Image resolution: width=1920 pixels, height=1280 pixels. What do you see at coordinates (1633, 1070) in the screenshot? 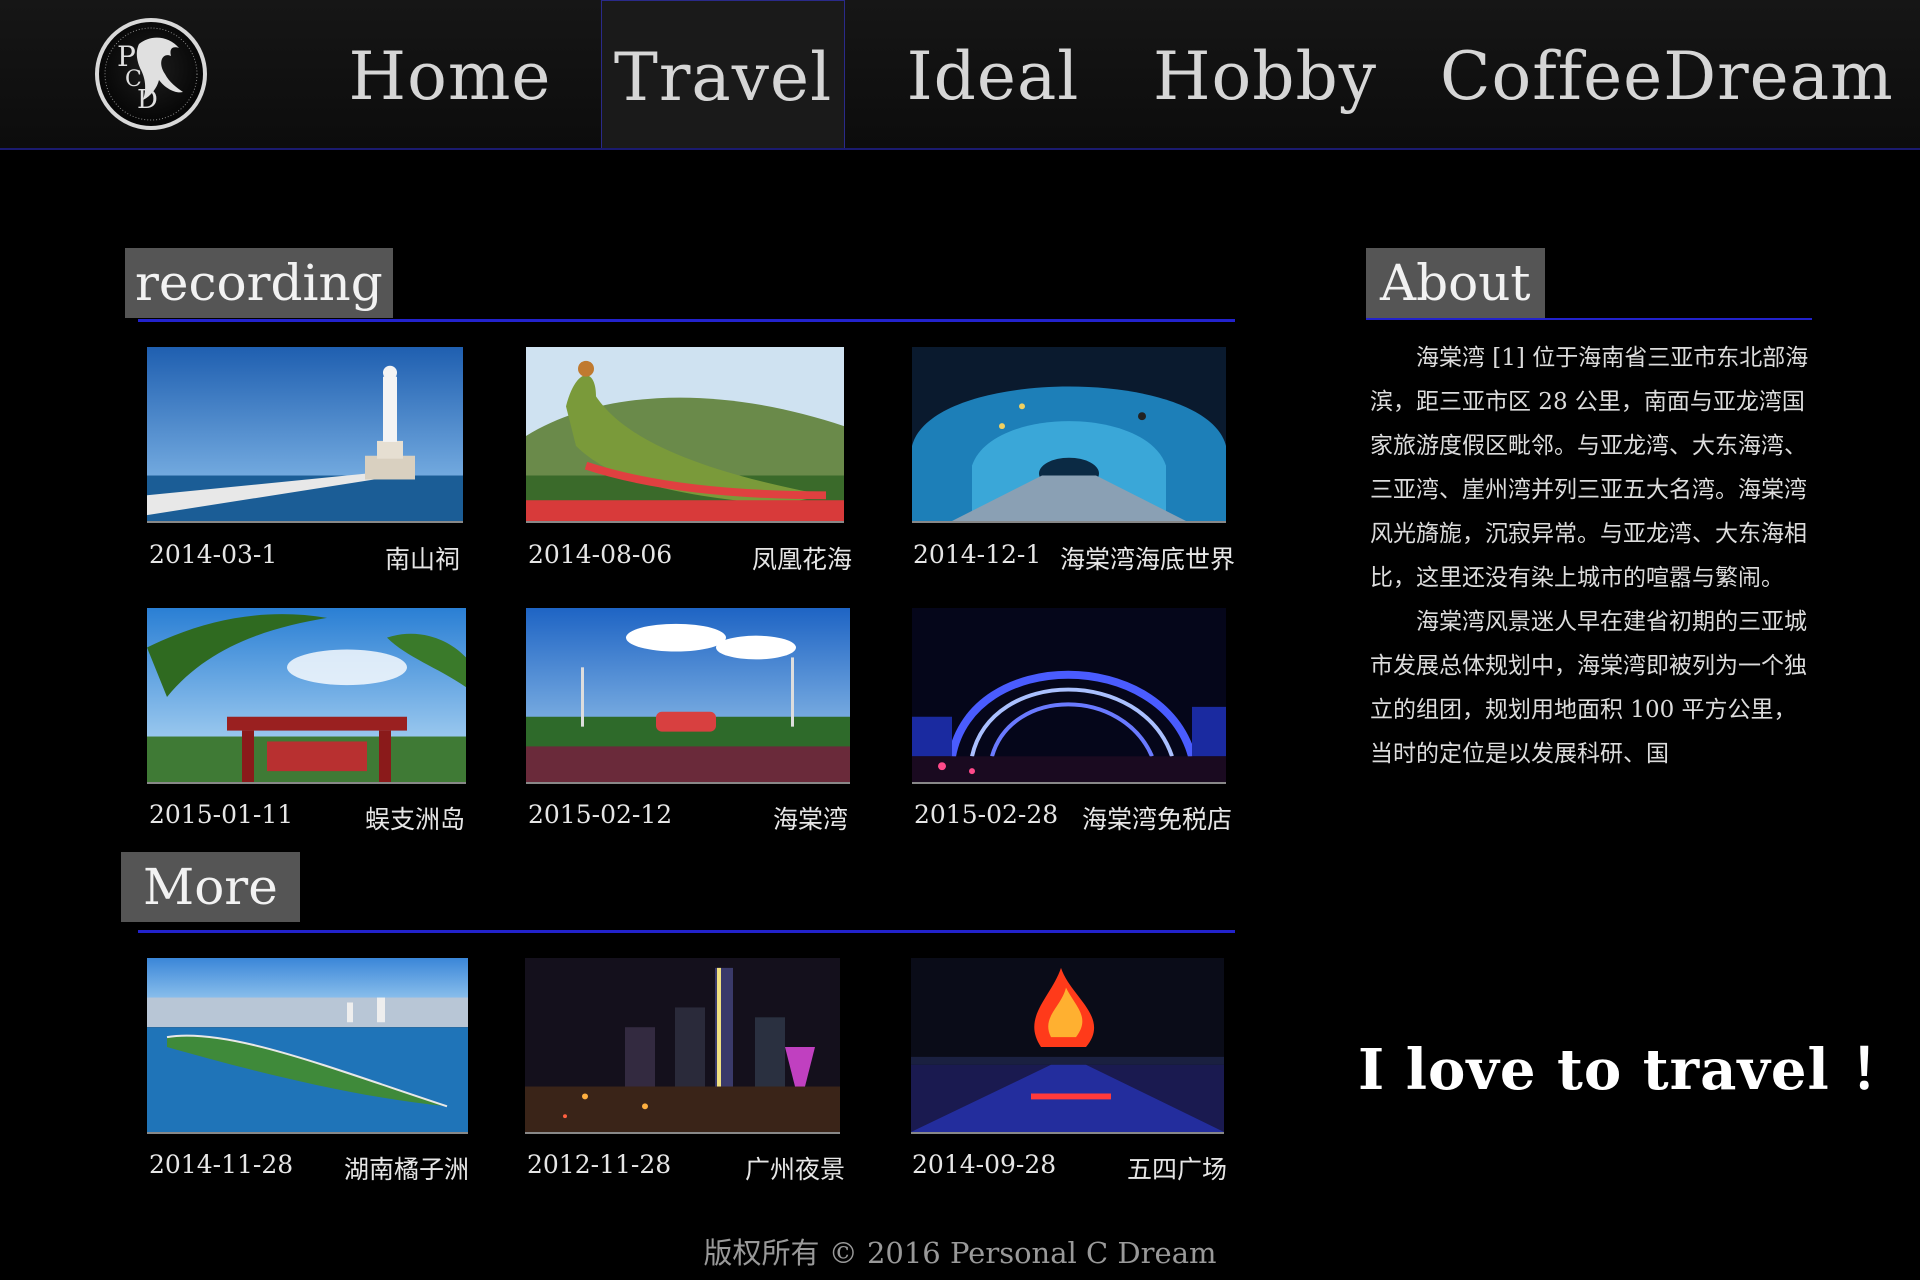
I see `slogan: I love to travel ！` at bounding box center [1633, 1070].